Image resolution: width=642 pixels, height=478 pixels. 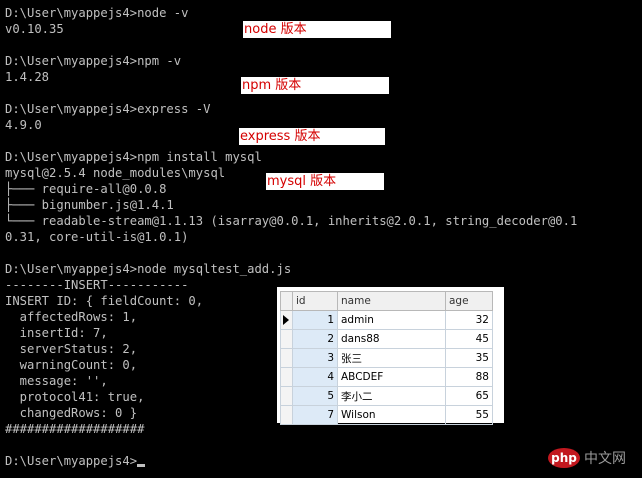 What do you see at coordinates (27, 77) in the screenshot?
I see `console-line: 1.4.28` at bounding box center [27, 77].